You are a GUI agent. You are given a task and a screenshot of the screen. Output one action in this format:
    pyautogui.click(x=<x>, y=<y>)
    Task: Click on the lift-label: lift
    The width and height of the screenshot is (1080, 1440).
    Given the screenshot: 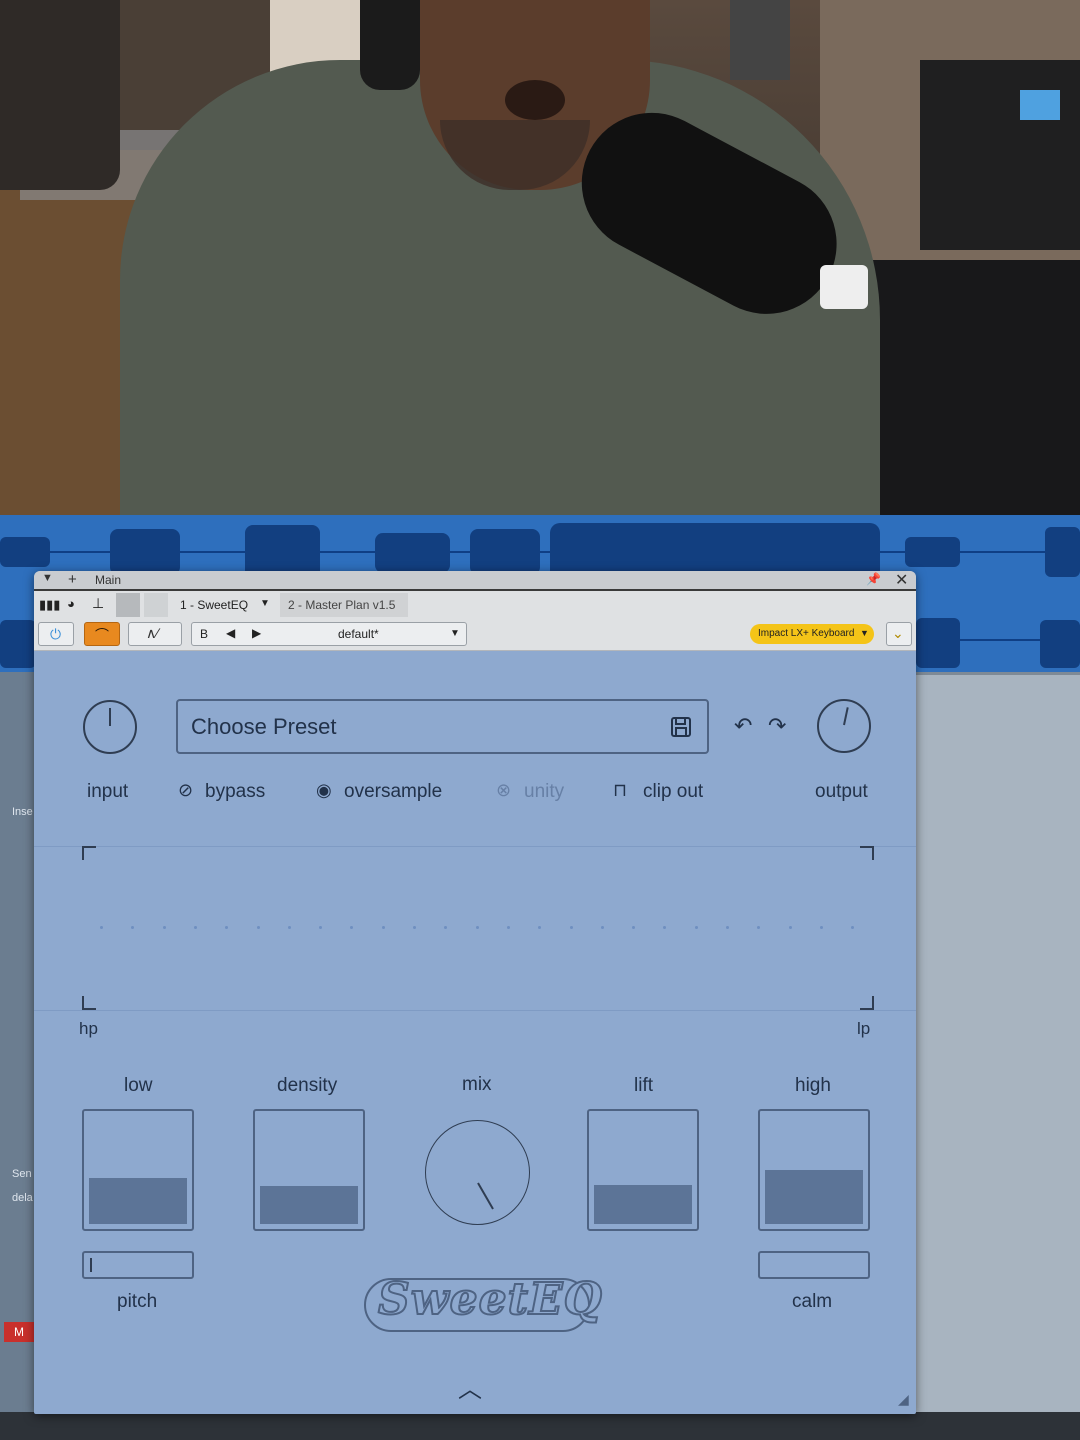 What is the action you would take?
    pyautogui.click(x=643, y=1085)
    